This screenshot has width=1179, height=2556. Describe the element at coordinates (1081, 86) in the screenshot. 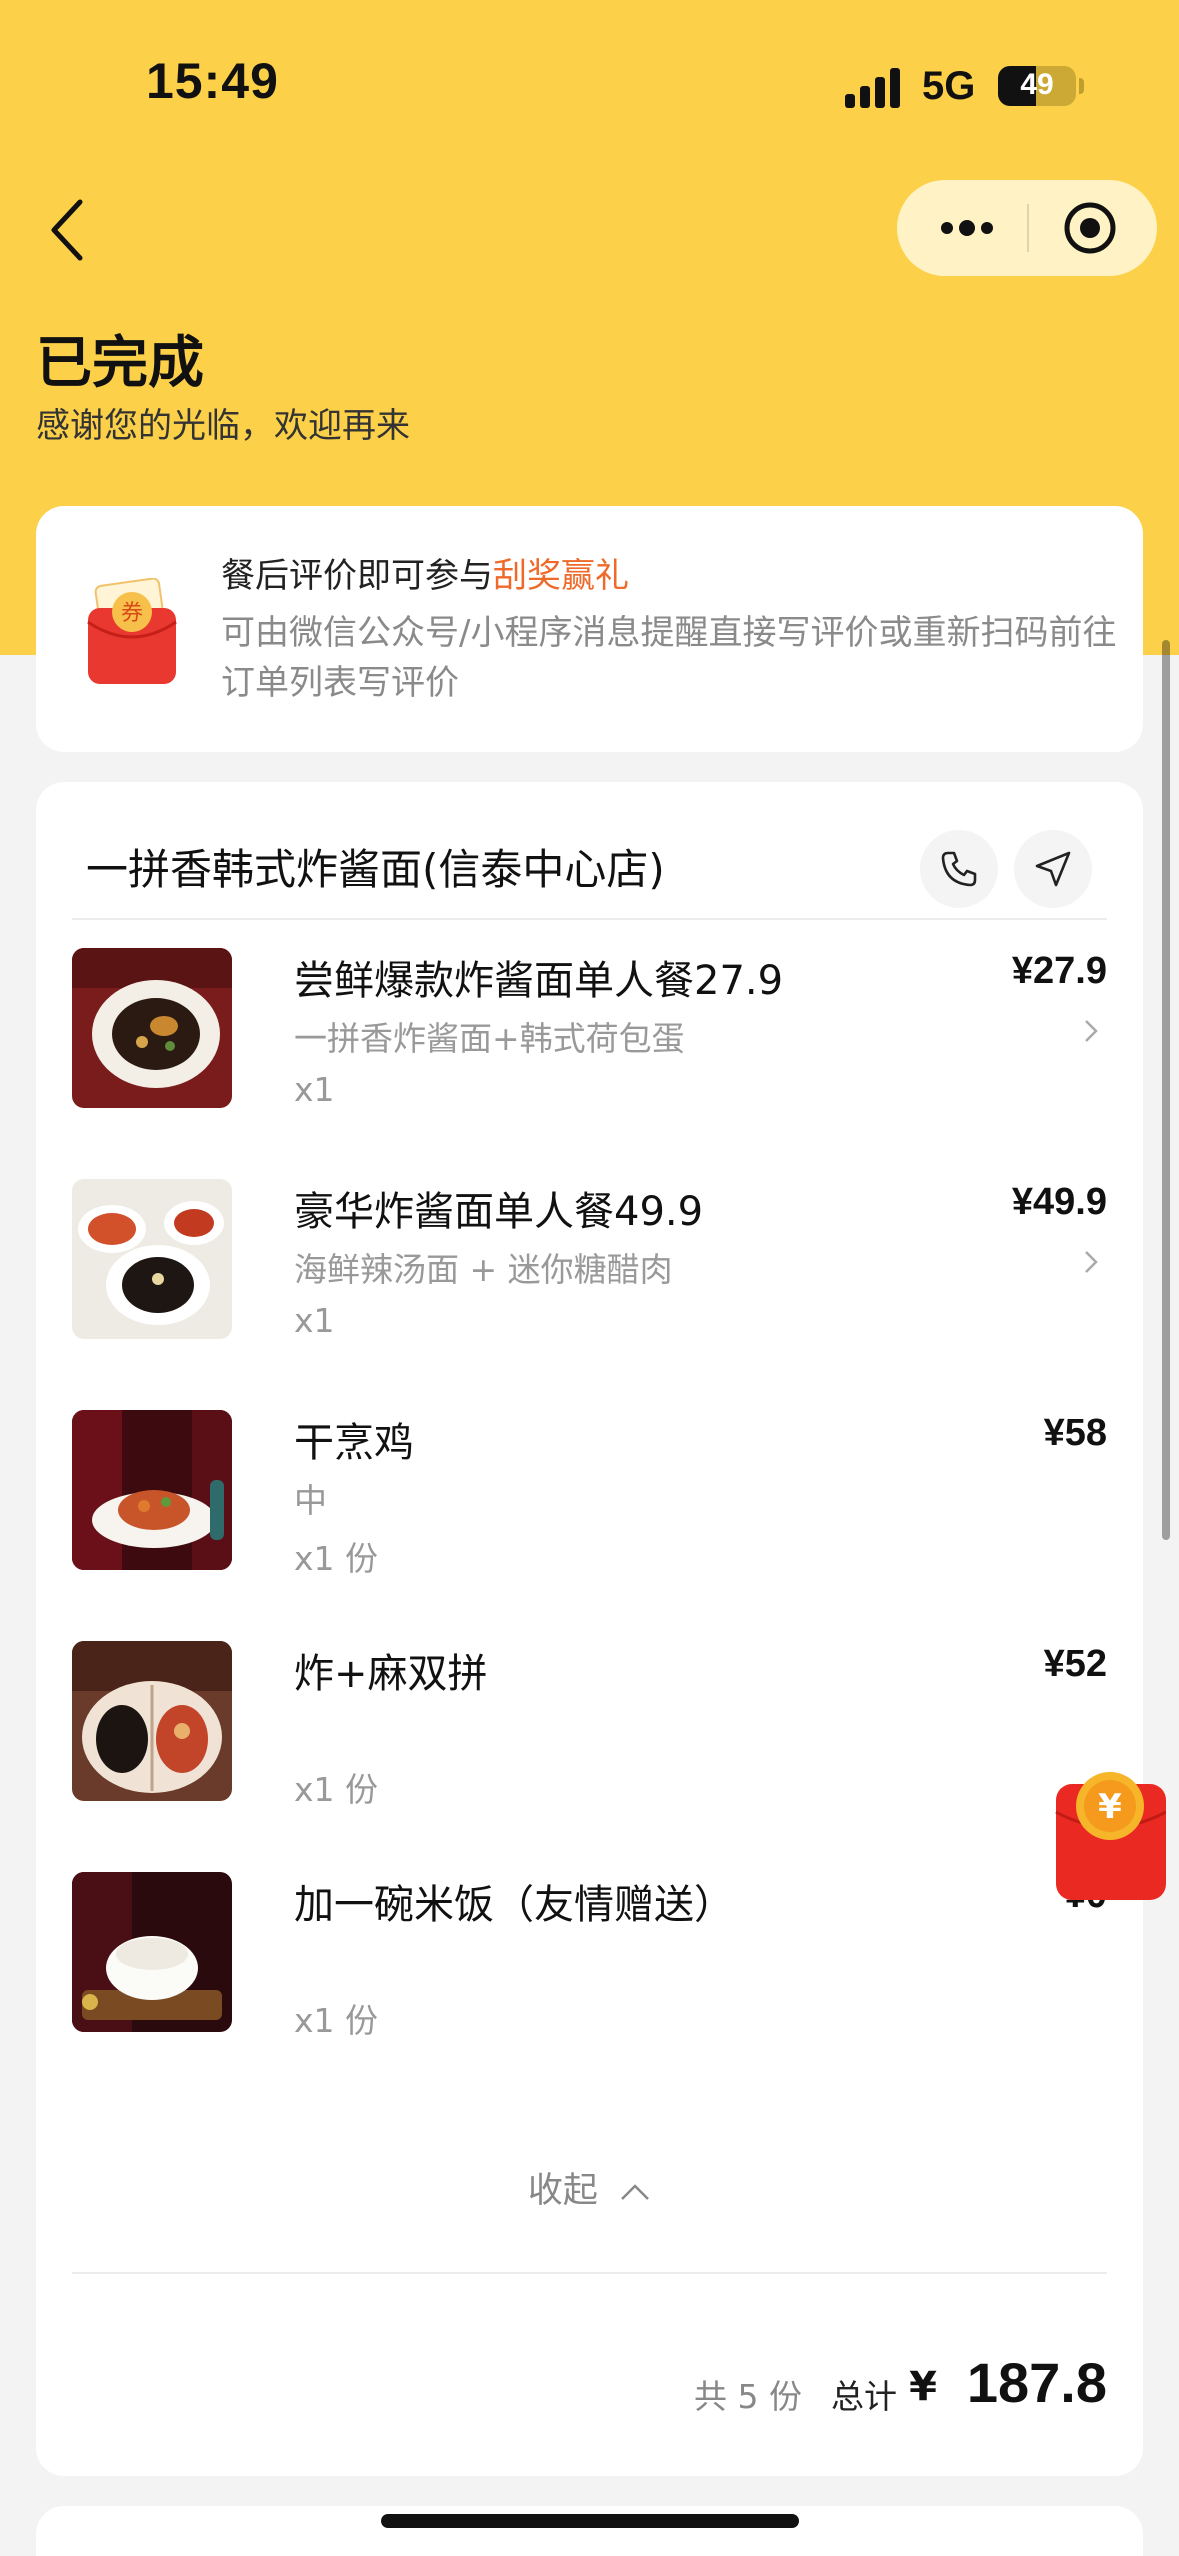

I see `battery-tip` at that location.